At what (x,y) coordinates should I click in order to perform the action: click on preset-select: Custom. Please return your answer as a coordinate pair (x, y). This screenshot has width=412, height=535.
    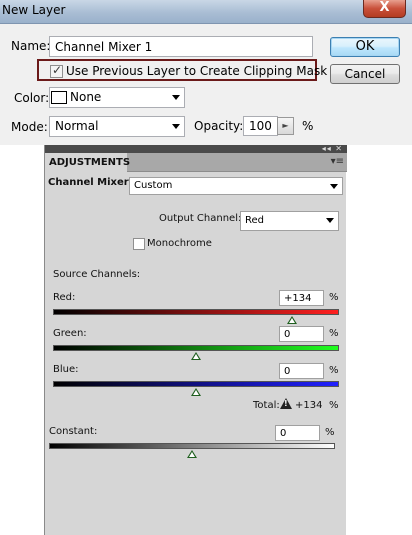
    Looking at the image, I should click on (236, 186).